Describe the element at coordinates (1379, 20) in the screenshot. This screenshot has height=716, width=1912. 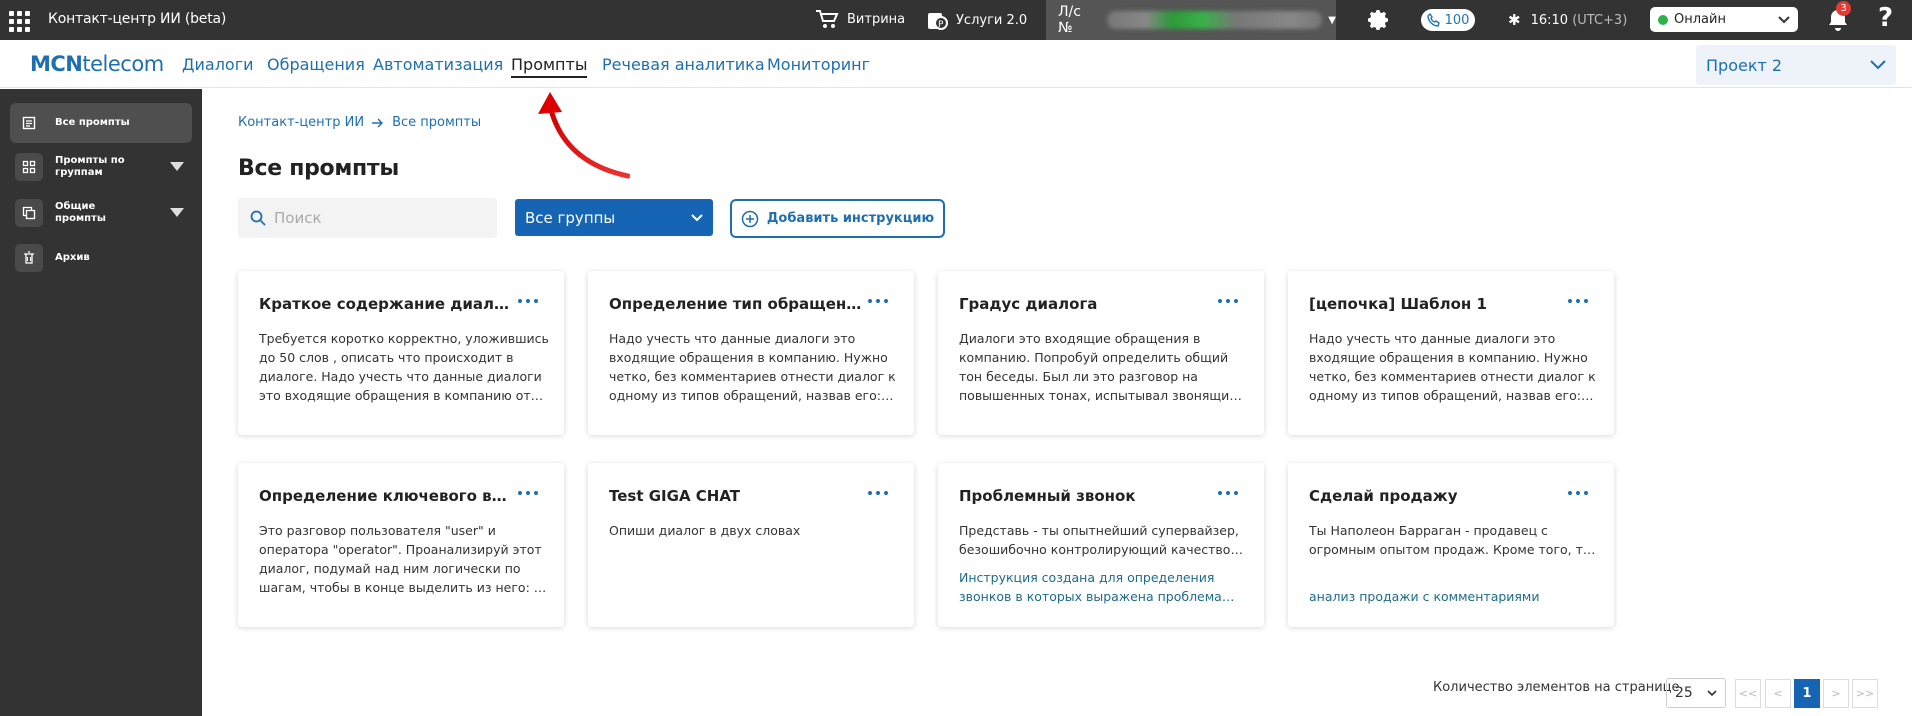
I see `gear-icon` at that location.